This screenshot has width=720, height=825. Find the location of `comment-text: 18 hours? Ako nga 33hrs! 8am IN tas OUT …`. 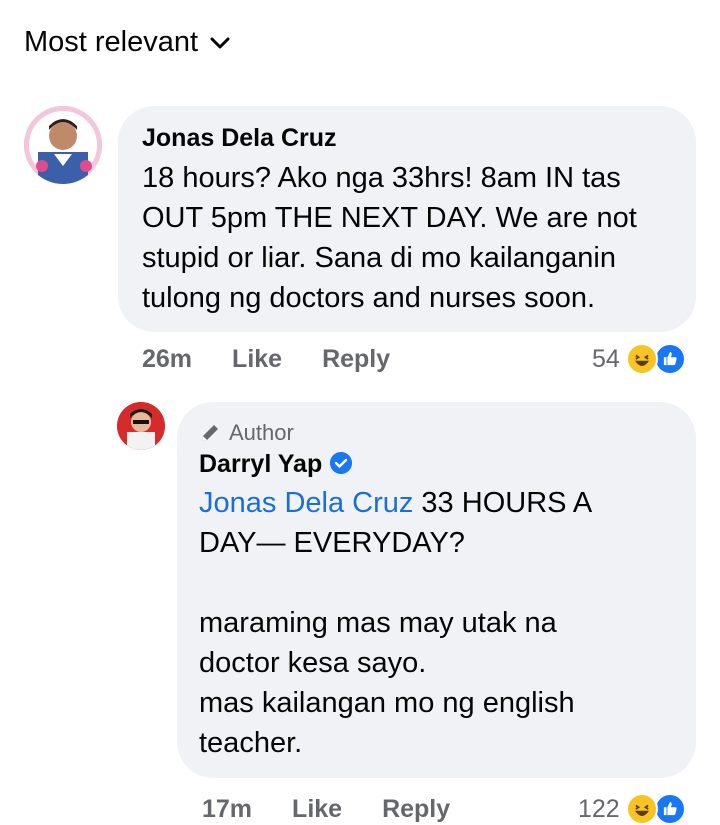

comment-text: 18 hours? Ako nga 33hrs! 8am IN tas OUT … is located at coordinates (389, 238).